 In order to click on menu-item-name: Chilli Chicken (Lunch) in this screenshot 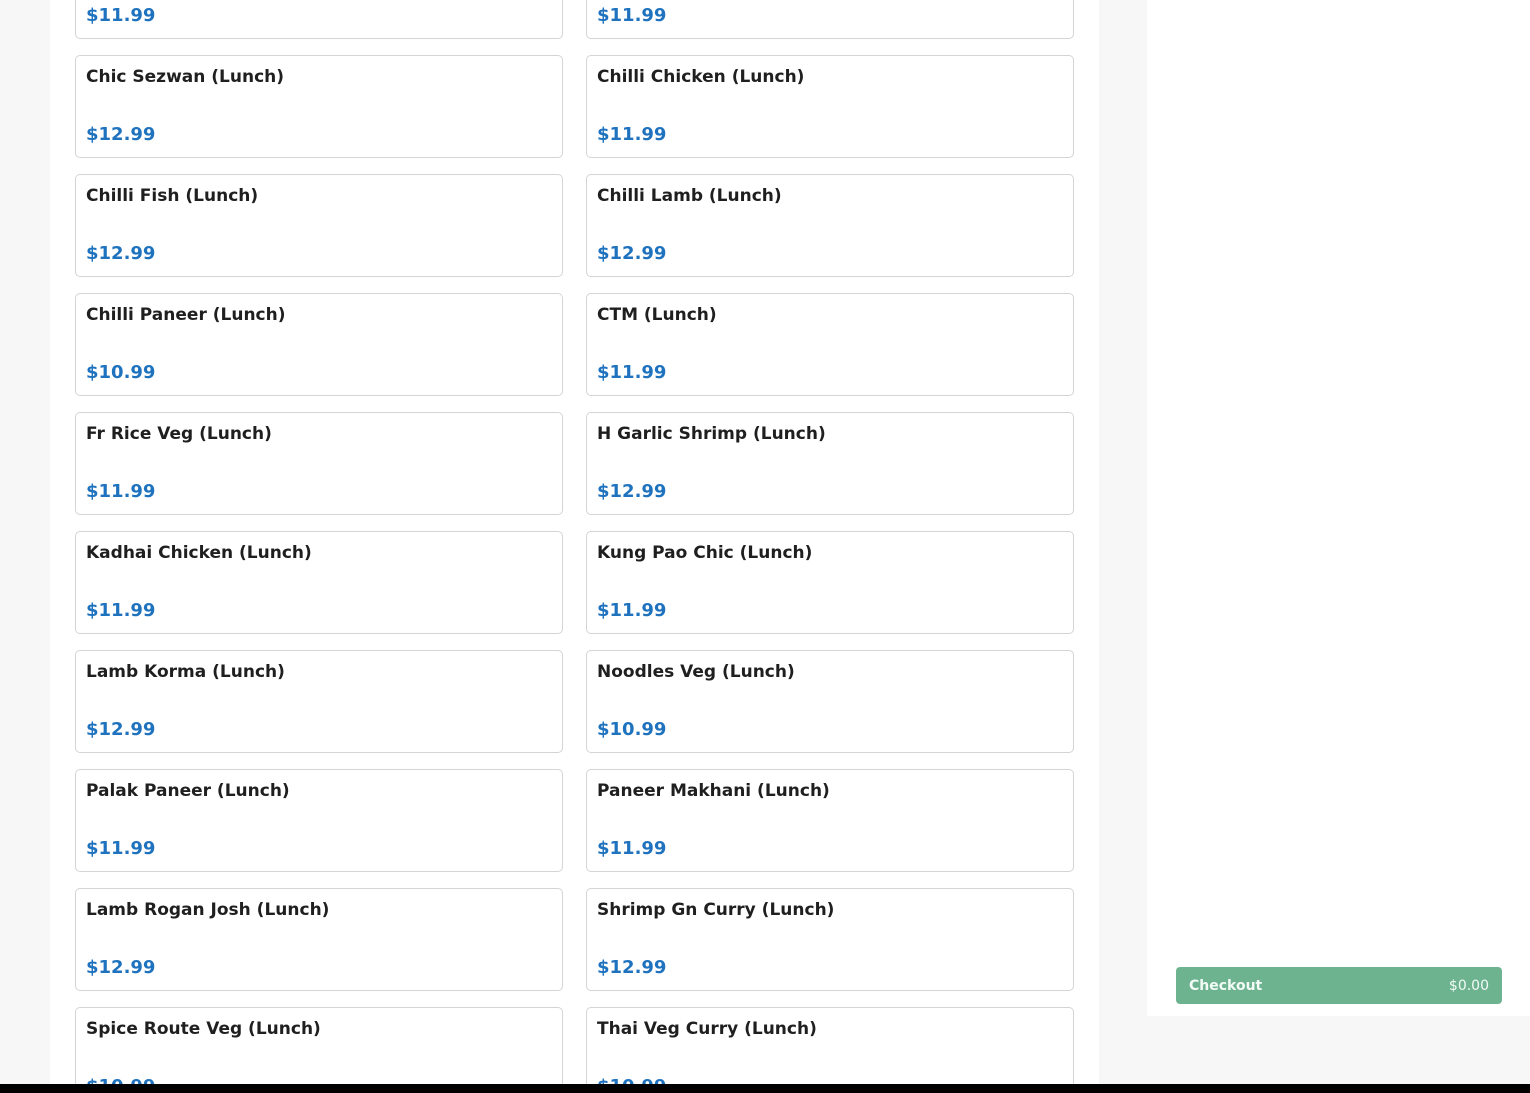, I will do `click(701, 77)`.